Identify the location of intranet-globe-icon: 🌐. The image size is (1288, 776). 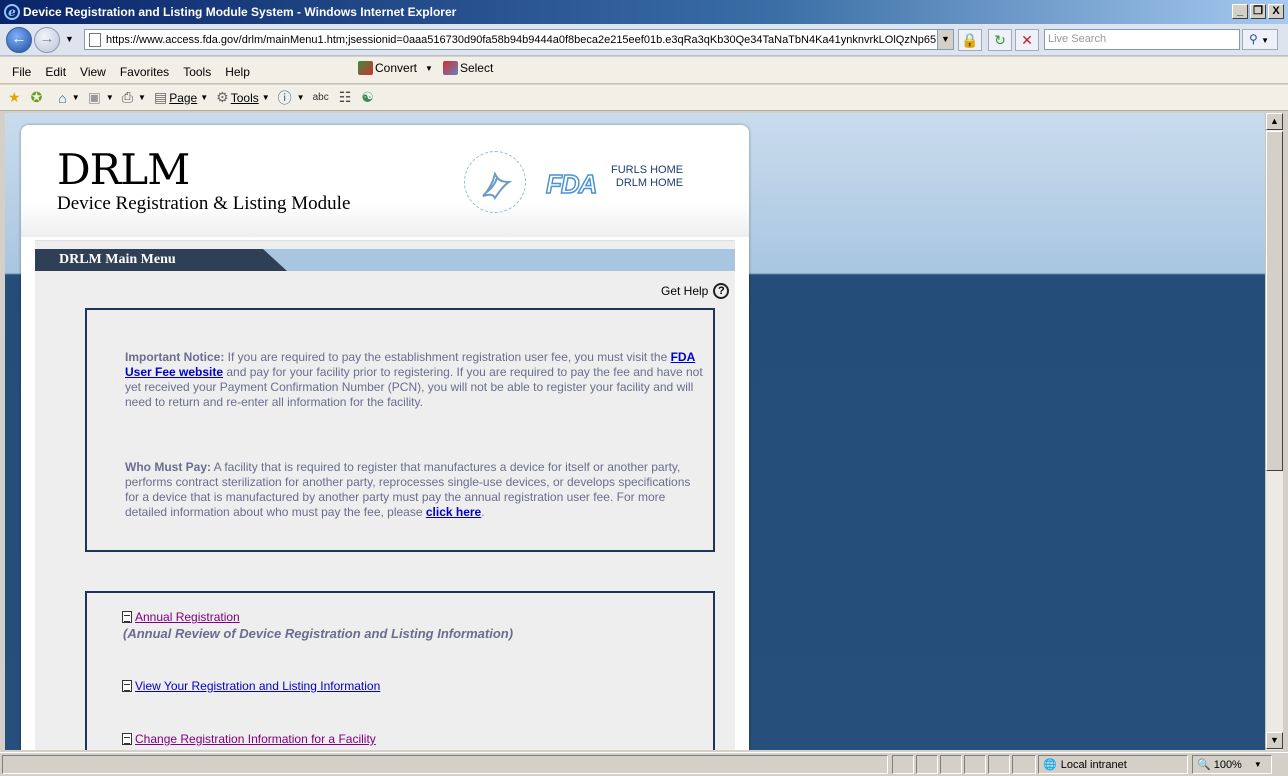
(1050, 765).